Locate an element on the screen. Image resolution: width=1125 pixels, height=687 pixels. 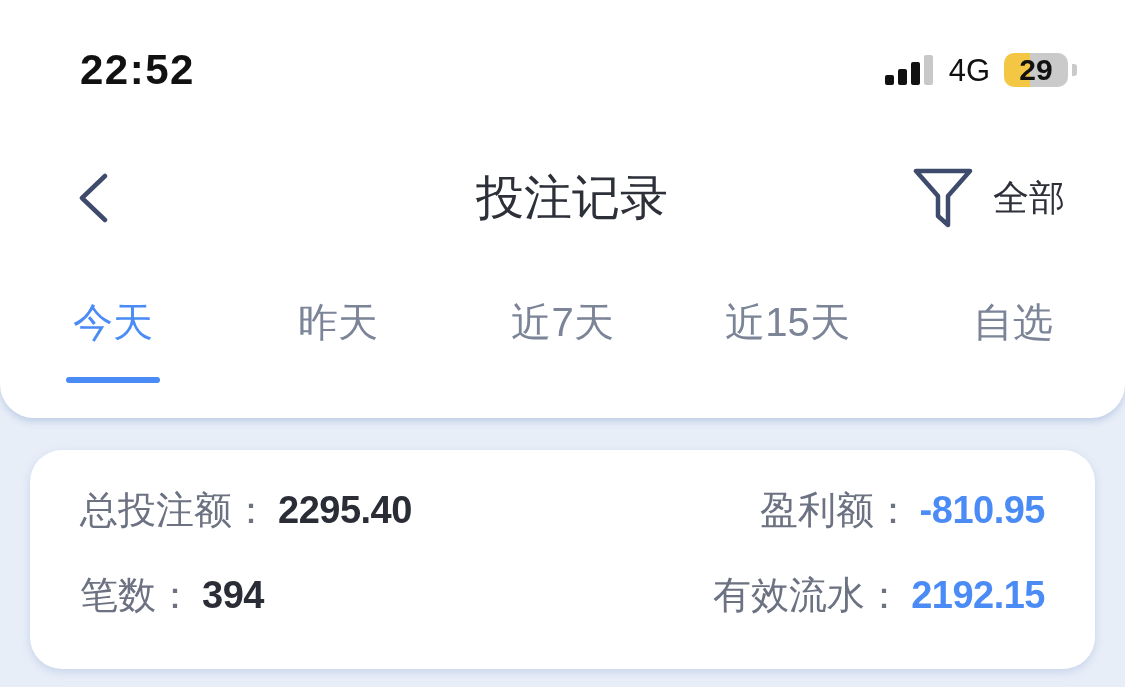
summary-value: -810.95 is located at coordinates (982, 510).